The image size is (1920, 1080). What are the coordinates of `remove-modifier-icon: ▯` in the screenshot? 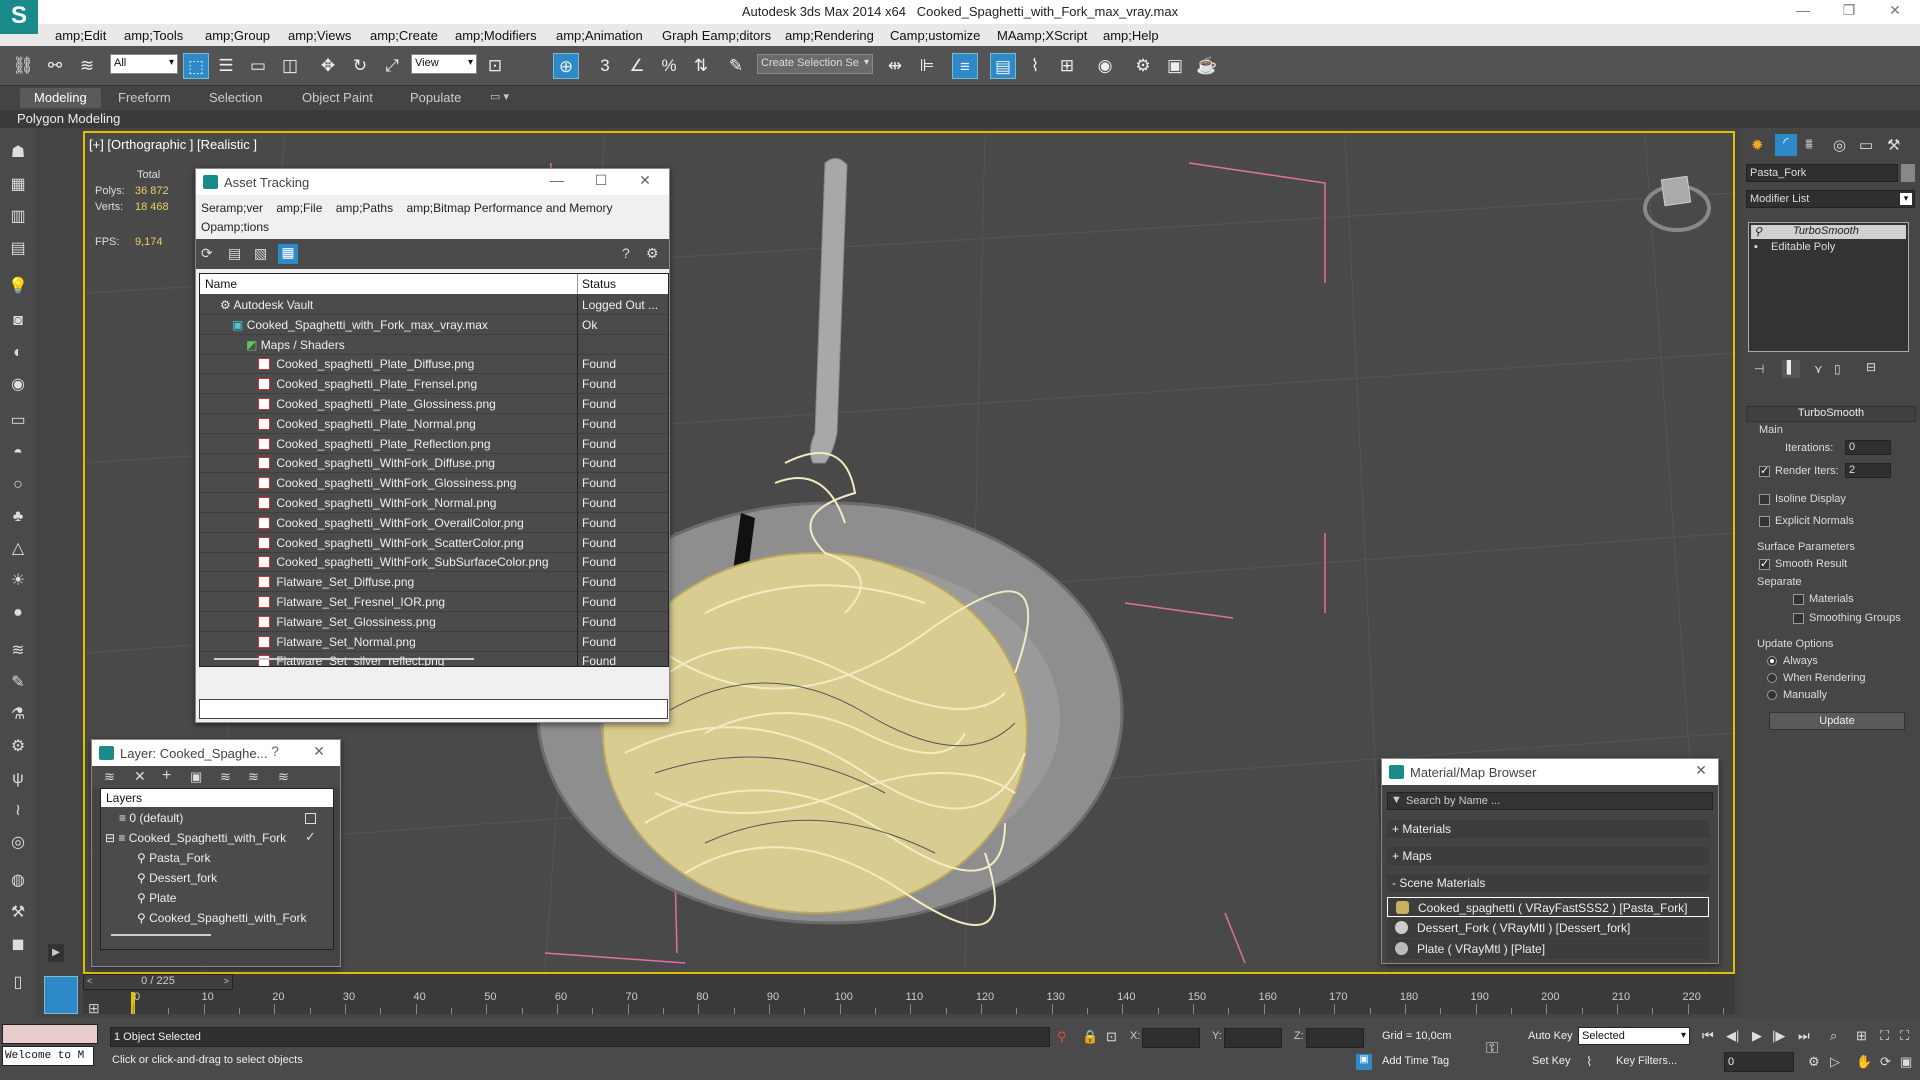 It's located at (1837, 369).